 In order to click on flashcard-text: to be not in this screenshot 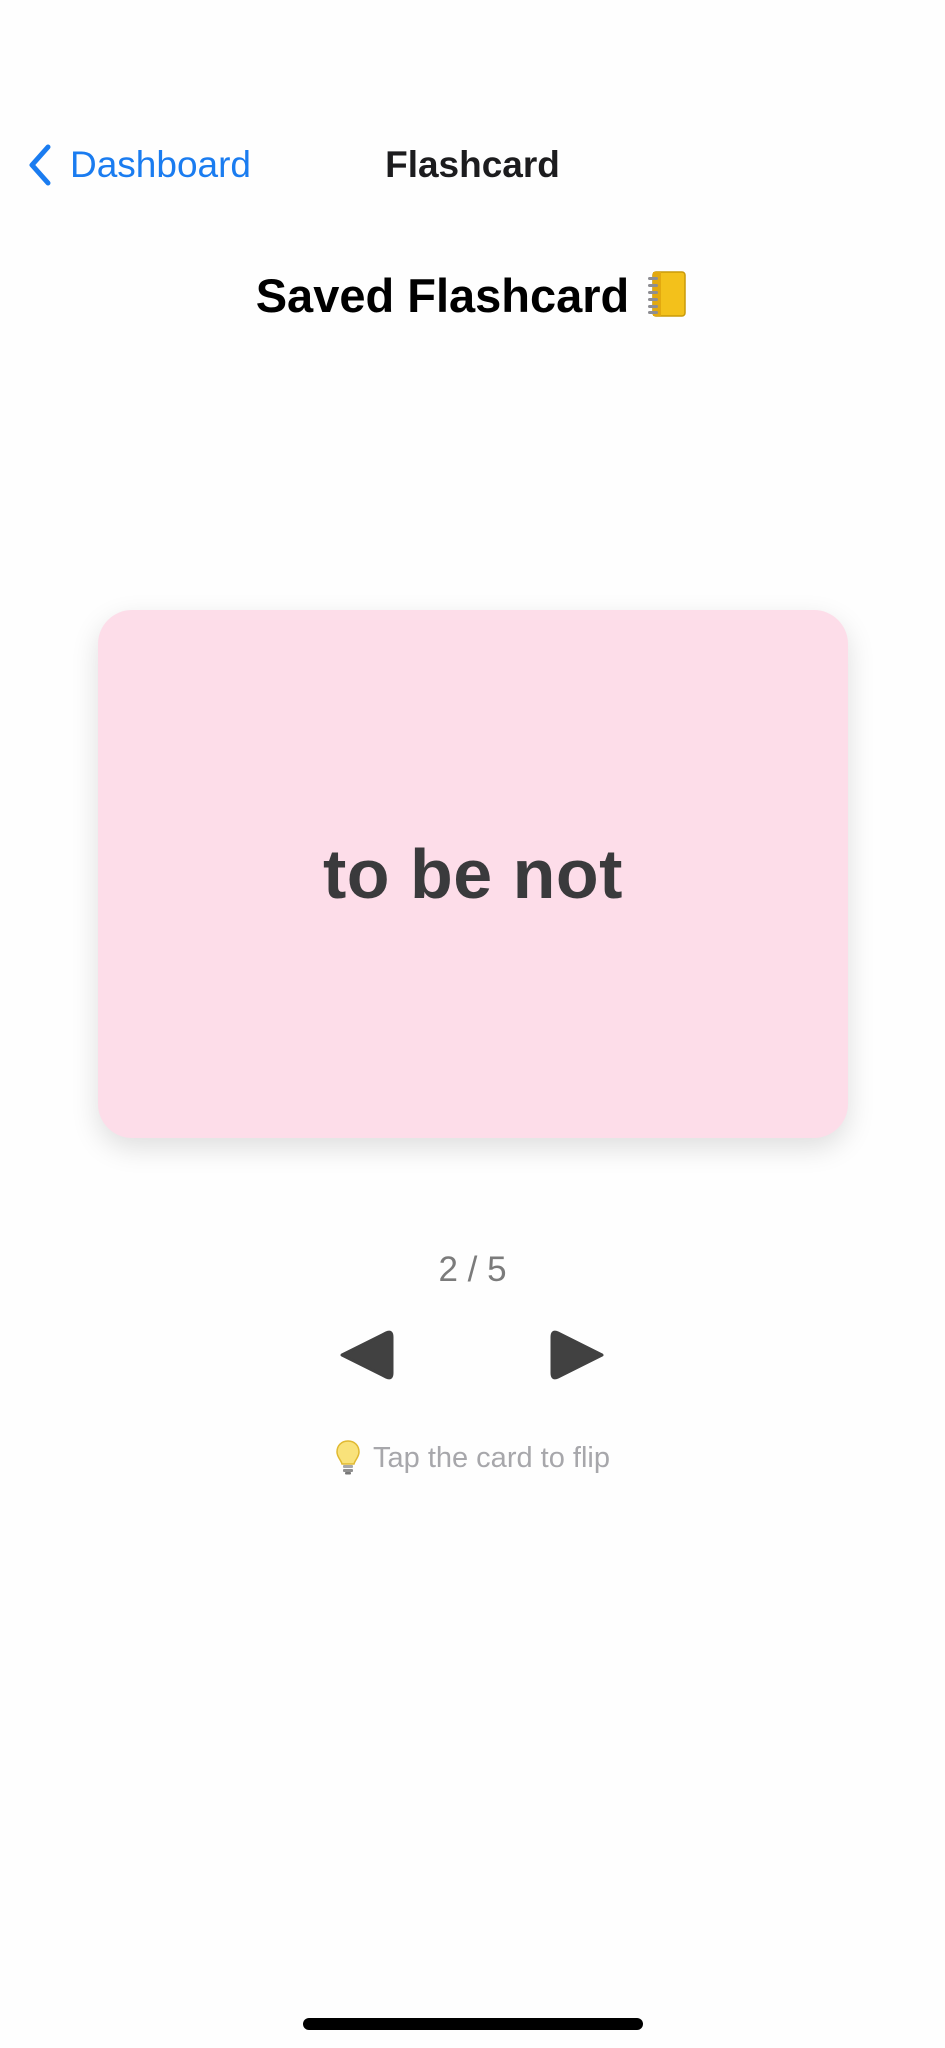, I will do `click(473, 874)`.